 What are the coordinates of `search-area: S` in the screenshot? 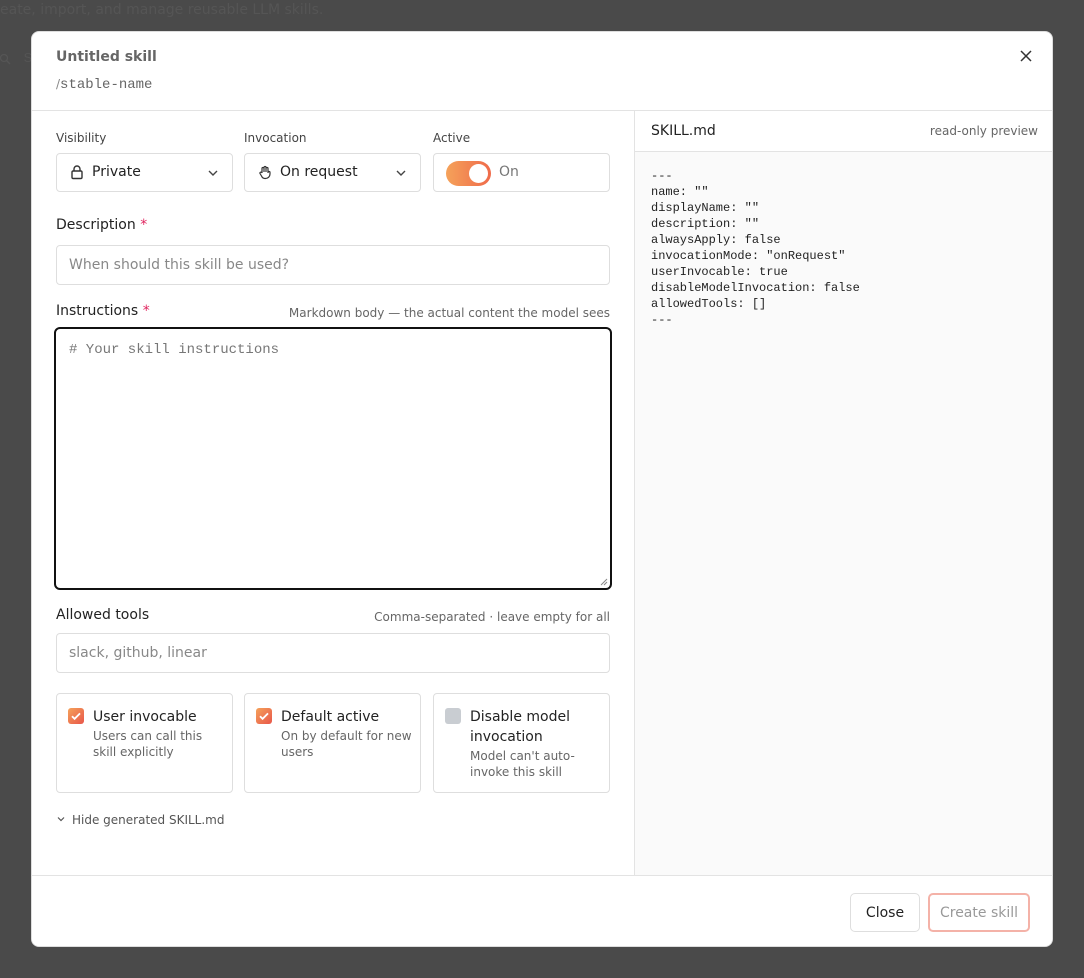 It's located at (16, 57).